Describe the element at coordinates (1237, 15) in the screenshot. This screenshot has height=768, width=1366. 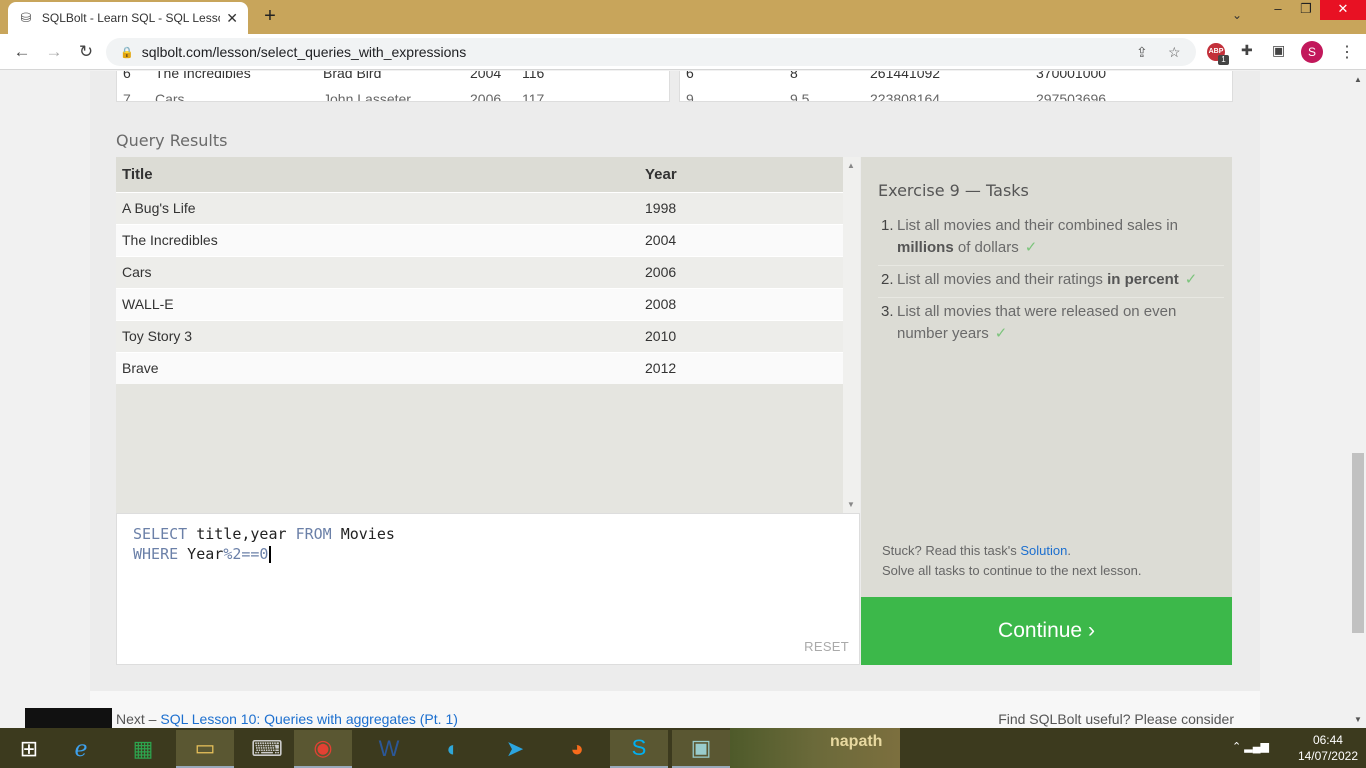
I see `tab-search-chevron-icon: ⌄` at that location.